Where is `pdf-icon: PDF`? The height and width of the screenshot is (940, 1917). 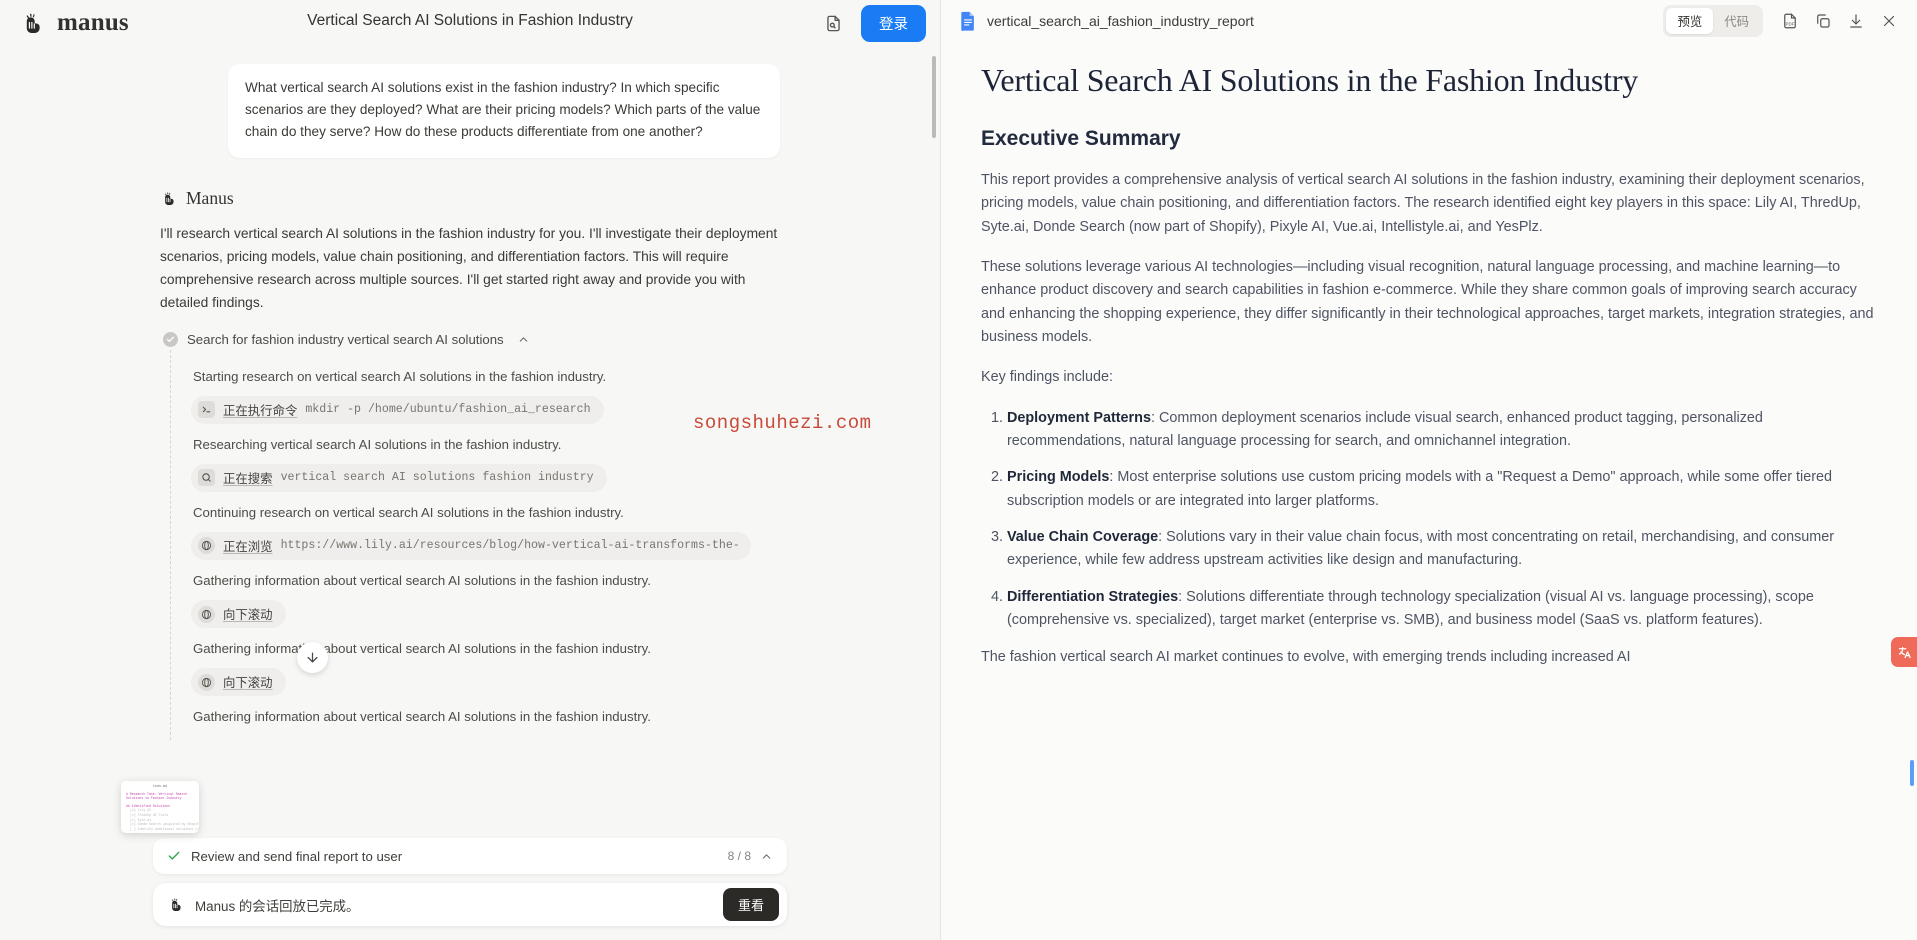
pdf-icon: PDF is located at coordinates (1790, 21).